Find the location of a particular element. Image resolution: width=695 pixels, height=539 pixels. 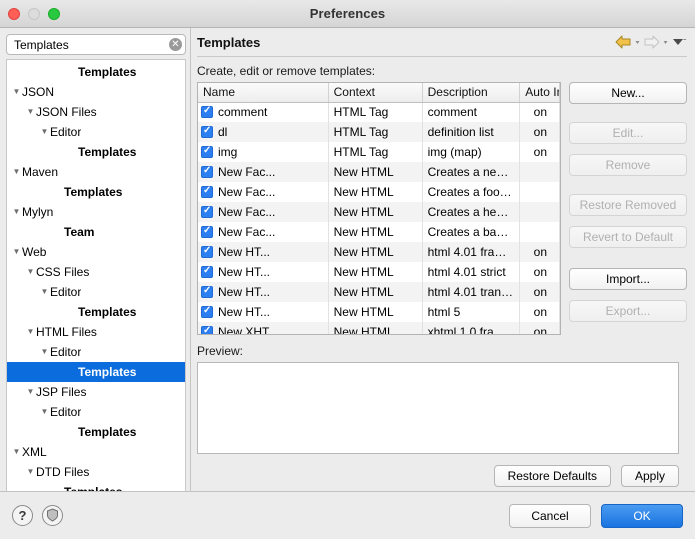

revert-to-default-button: Revert to Default is located at coordinates (628, 237).